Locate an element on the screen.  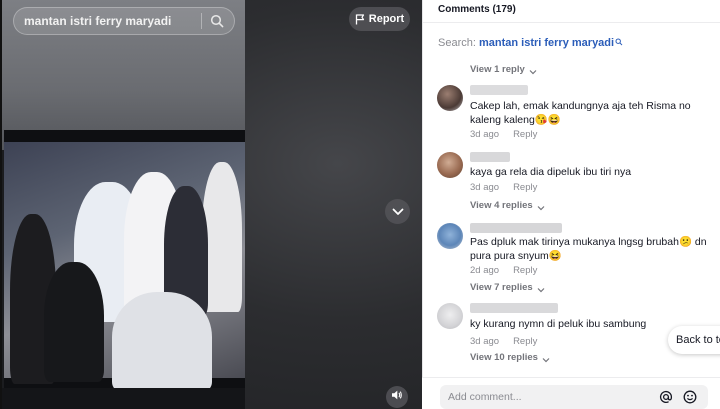
comment-time: 2d ago is located at coordinates (485, 270).